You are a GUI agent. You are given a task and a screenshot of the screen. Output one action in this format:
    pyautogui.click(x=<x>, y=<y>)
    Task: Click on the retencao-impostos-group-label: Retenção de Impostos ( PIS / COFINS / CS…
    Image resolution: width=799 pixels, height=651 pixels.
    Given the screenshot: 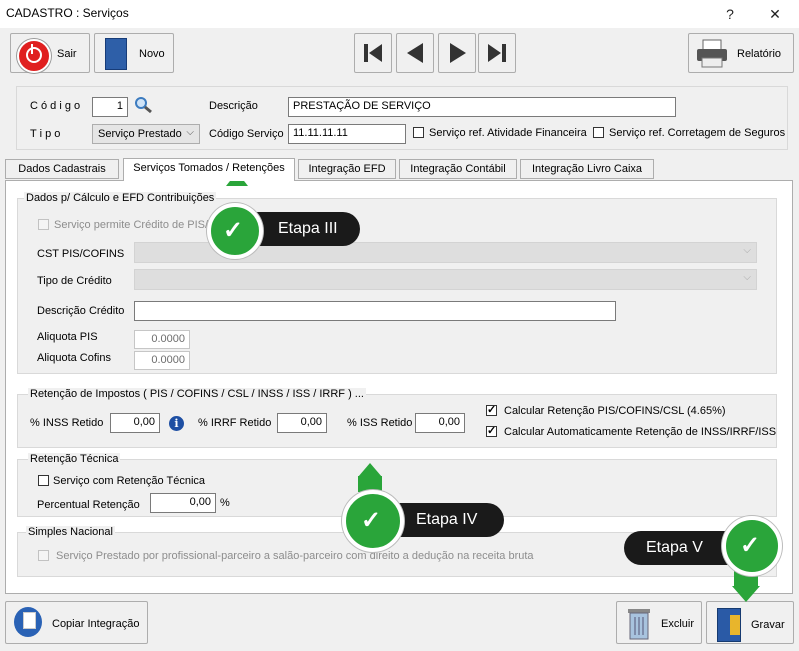 What is the action you would take?
    pyautogui.click(x=197, y=394)
    